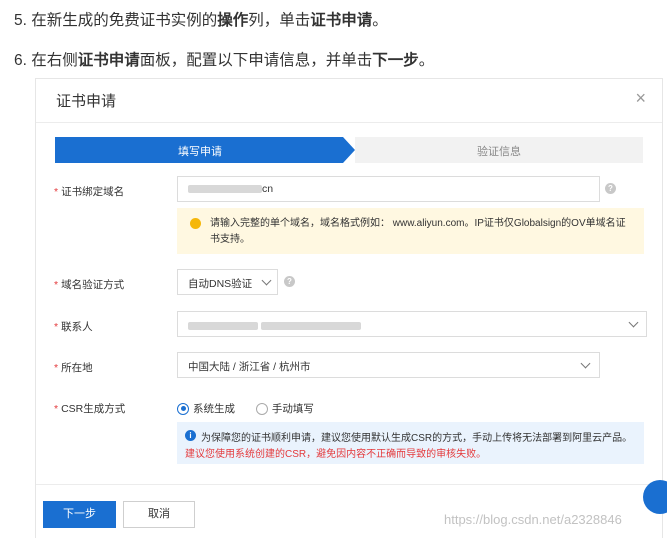 This screenshot has height=538, width=667. I want to click on verify-method-label: * 域名验证方式, so click(89, 284).